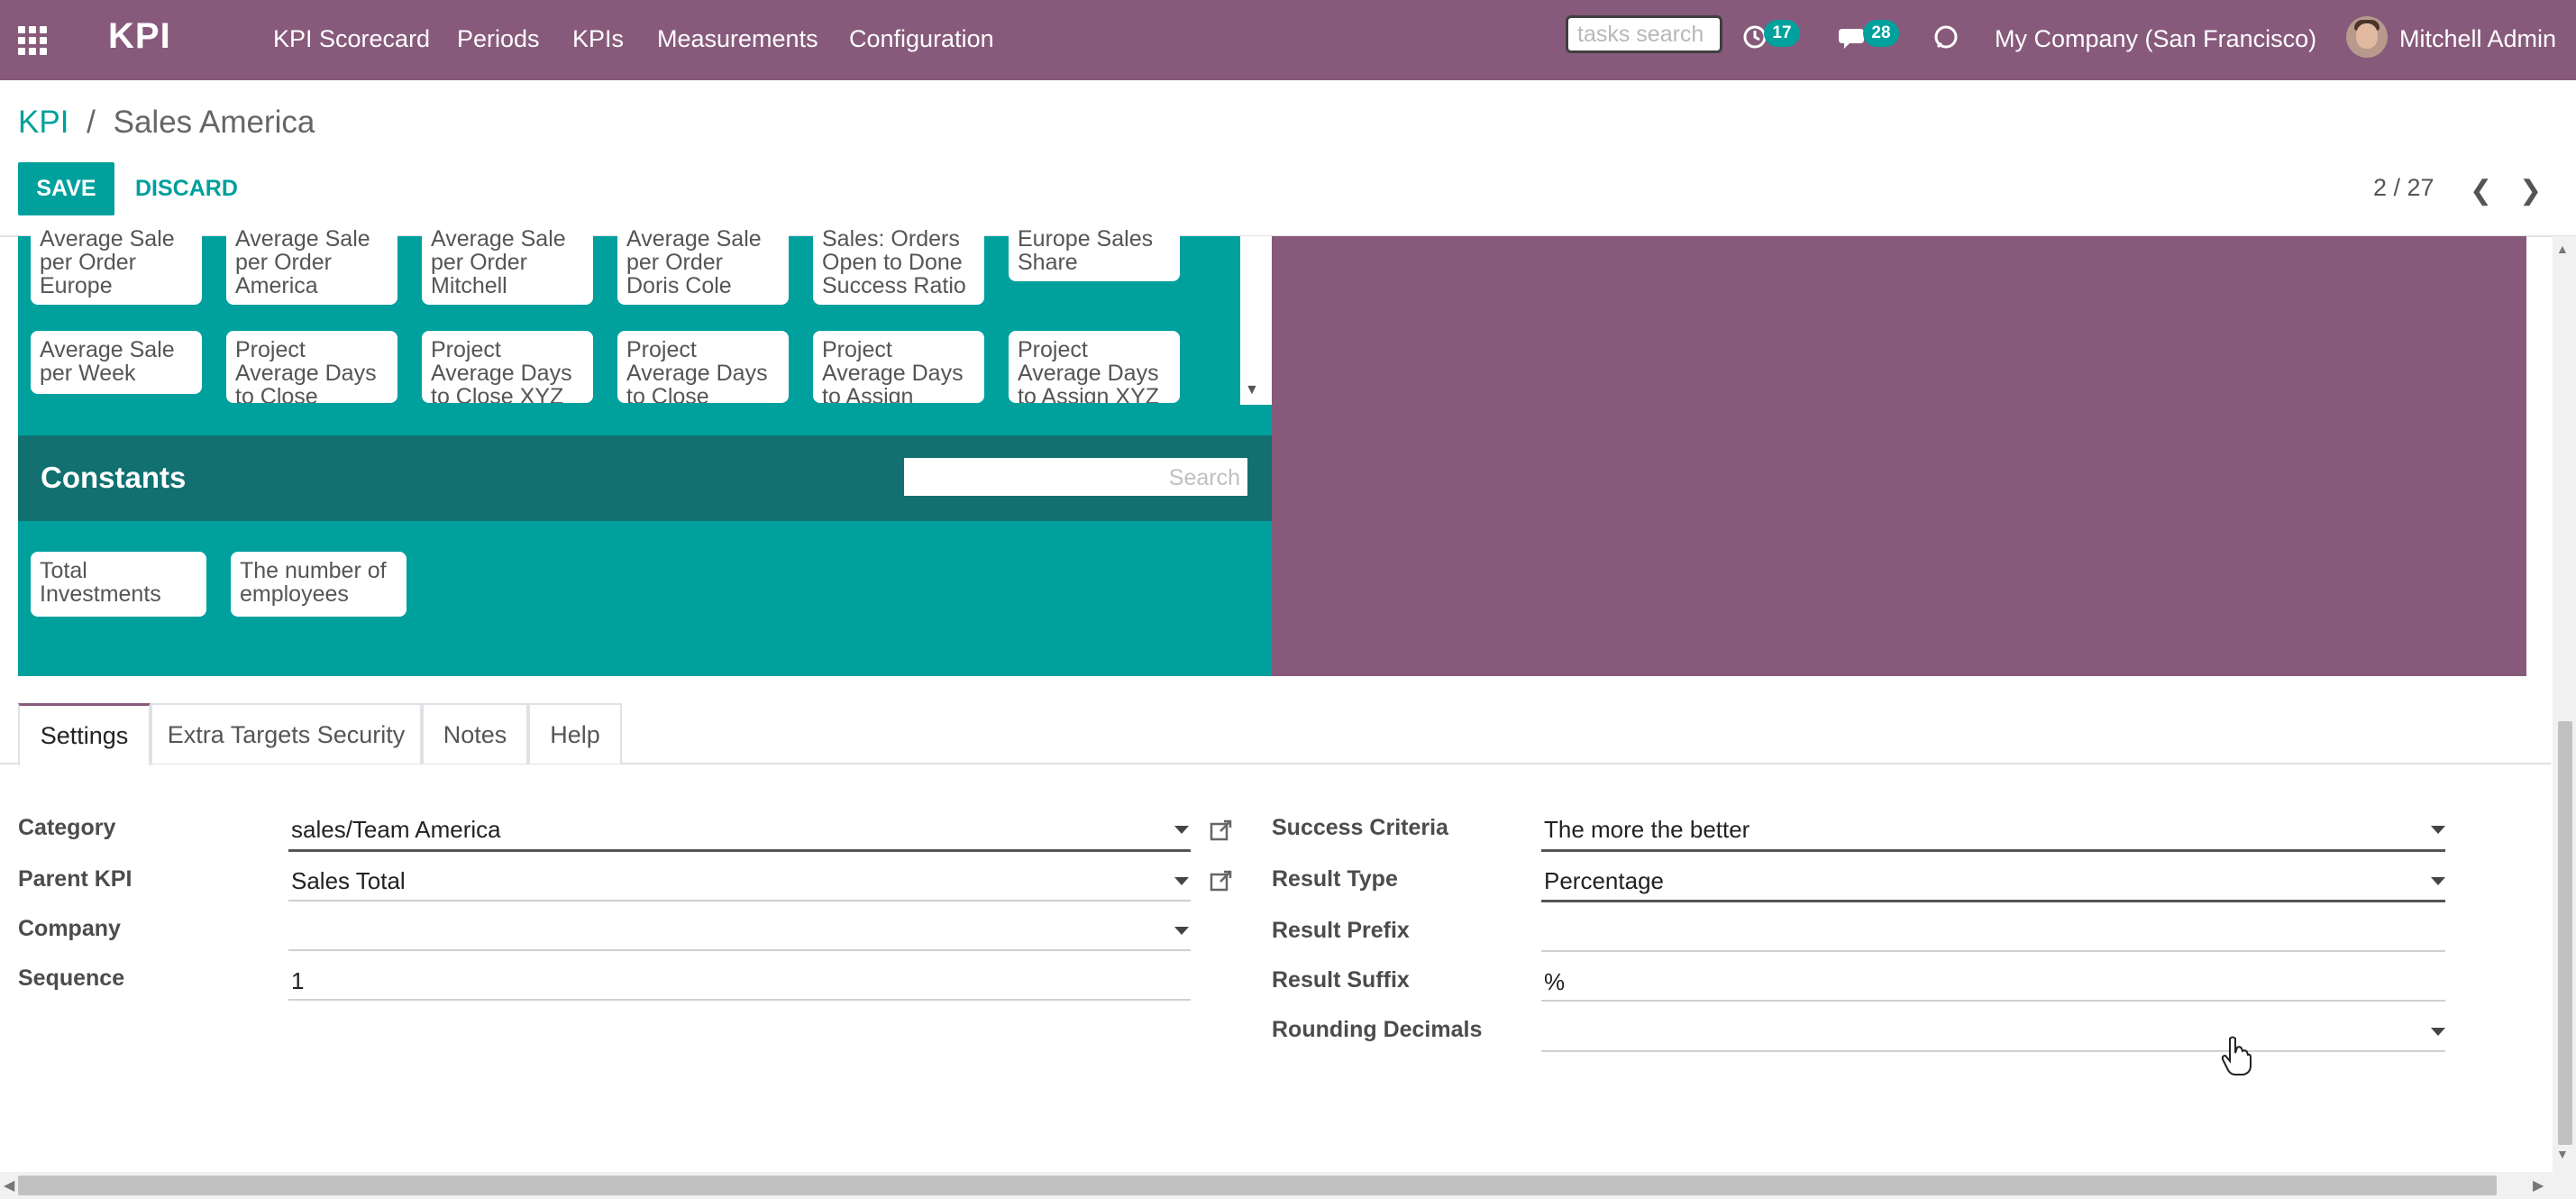  Describe the element at coordinates (2477, 39) in the screenshot. I see `user-menu: Mitchell Admin` at that location.